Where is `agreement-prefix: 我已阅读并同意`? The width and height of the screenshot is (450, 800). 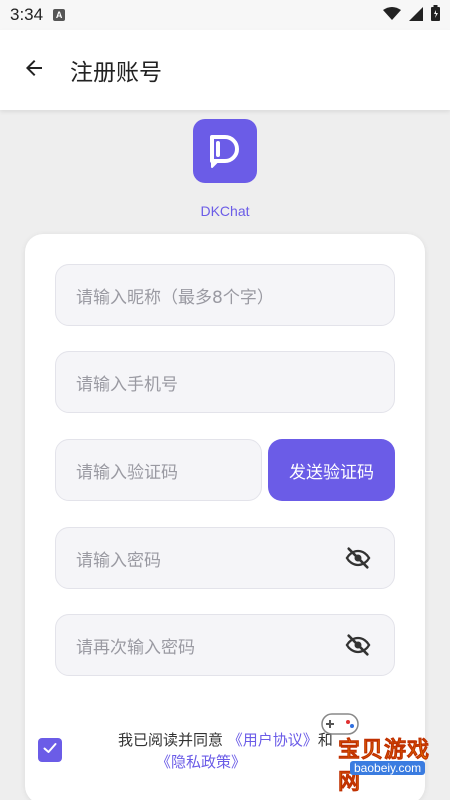
agreement-prefix: 我已阅读并同意 is located at coordinates (171, 740).